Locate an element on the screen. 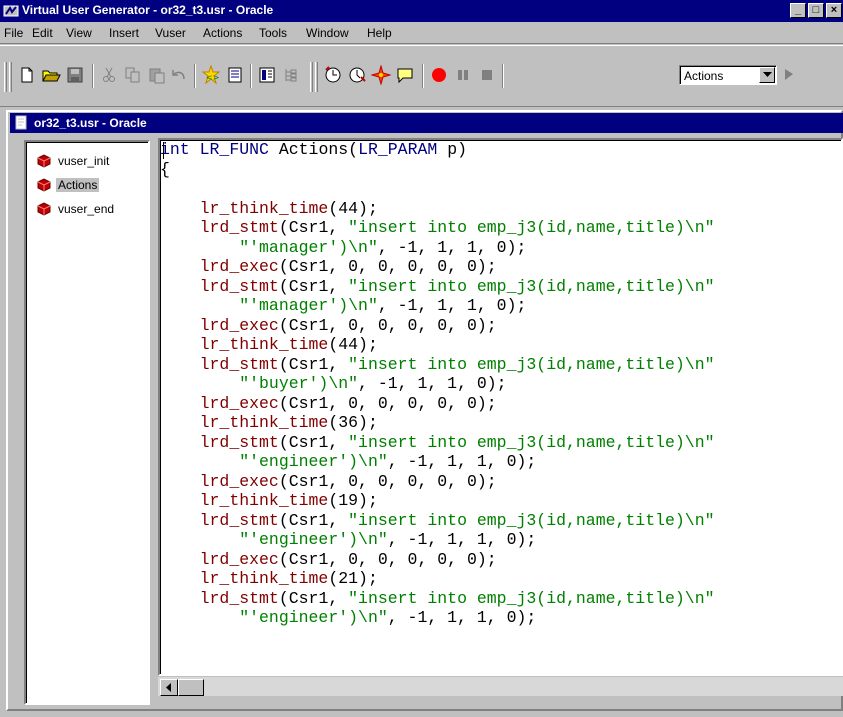 This screenshot has height=717, width=843. paste-icon is located at coordinates (157, 75).